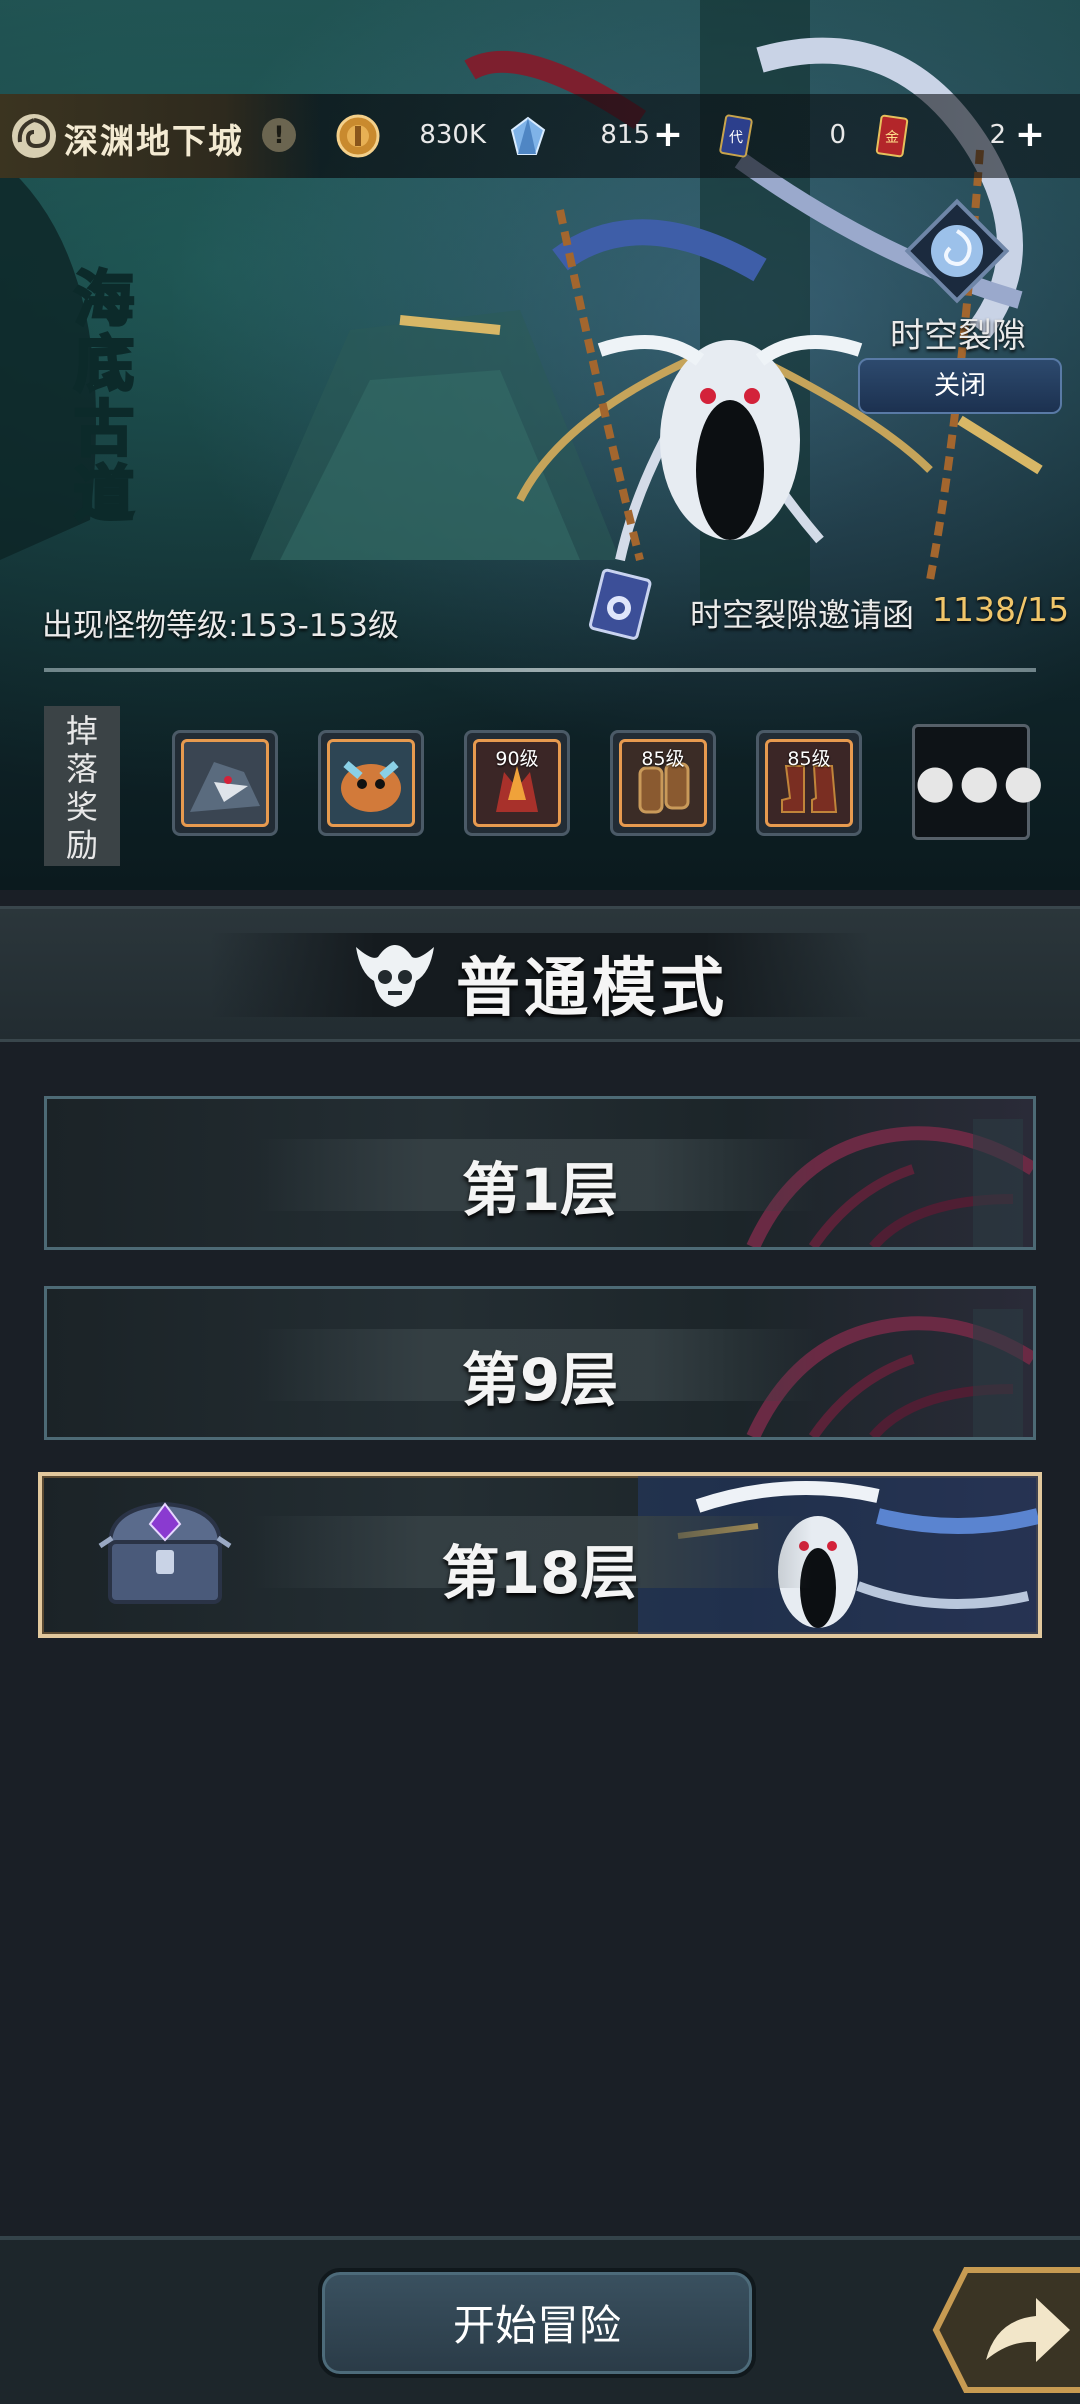 Image resolution: width=1080 pixels, height=2404 pixels. I want to click on blue-crystal-icon, so click(528, 135).